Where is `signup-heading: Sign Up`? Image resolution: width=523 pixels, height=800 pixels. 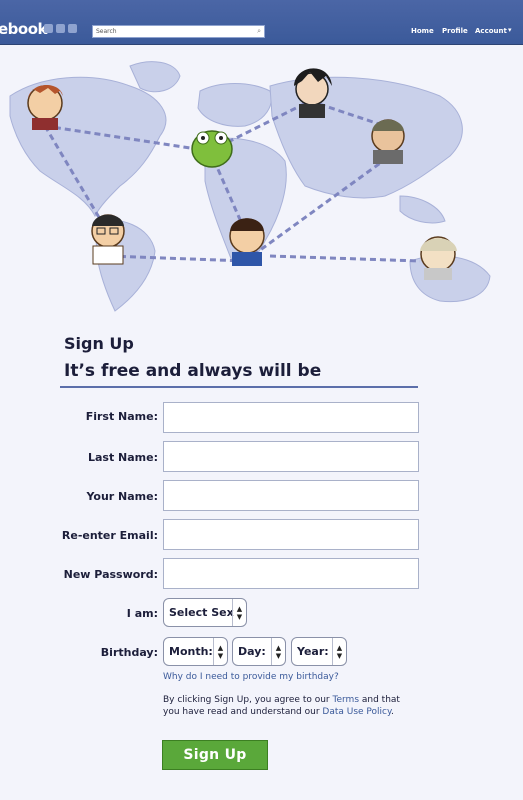
signup-heading: Sign Up is located at coordinates (99, 343).